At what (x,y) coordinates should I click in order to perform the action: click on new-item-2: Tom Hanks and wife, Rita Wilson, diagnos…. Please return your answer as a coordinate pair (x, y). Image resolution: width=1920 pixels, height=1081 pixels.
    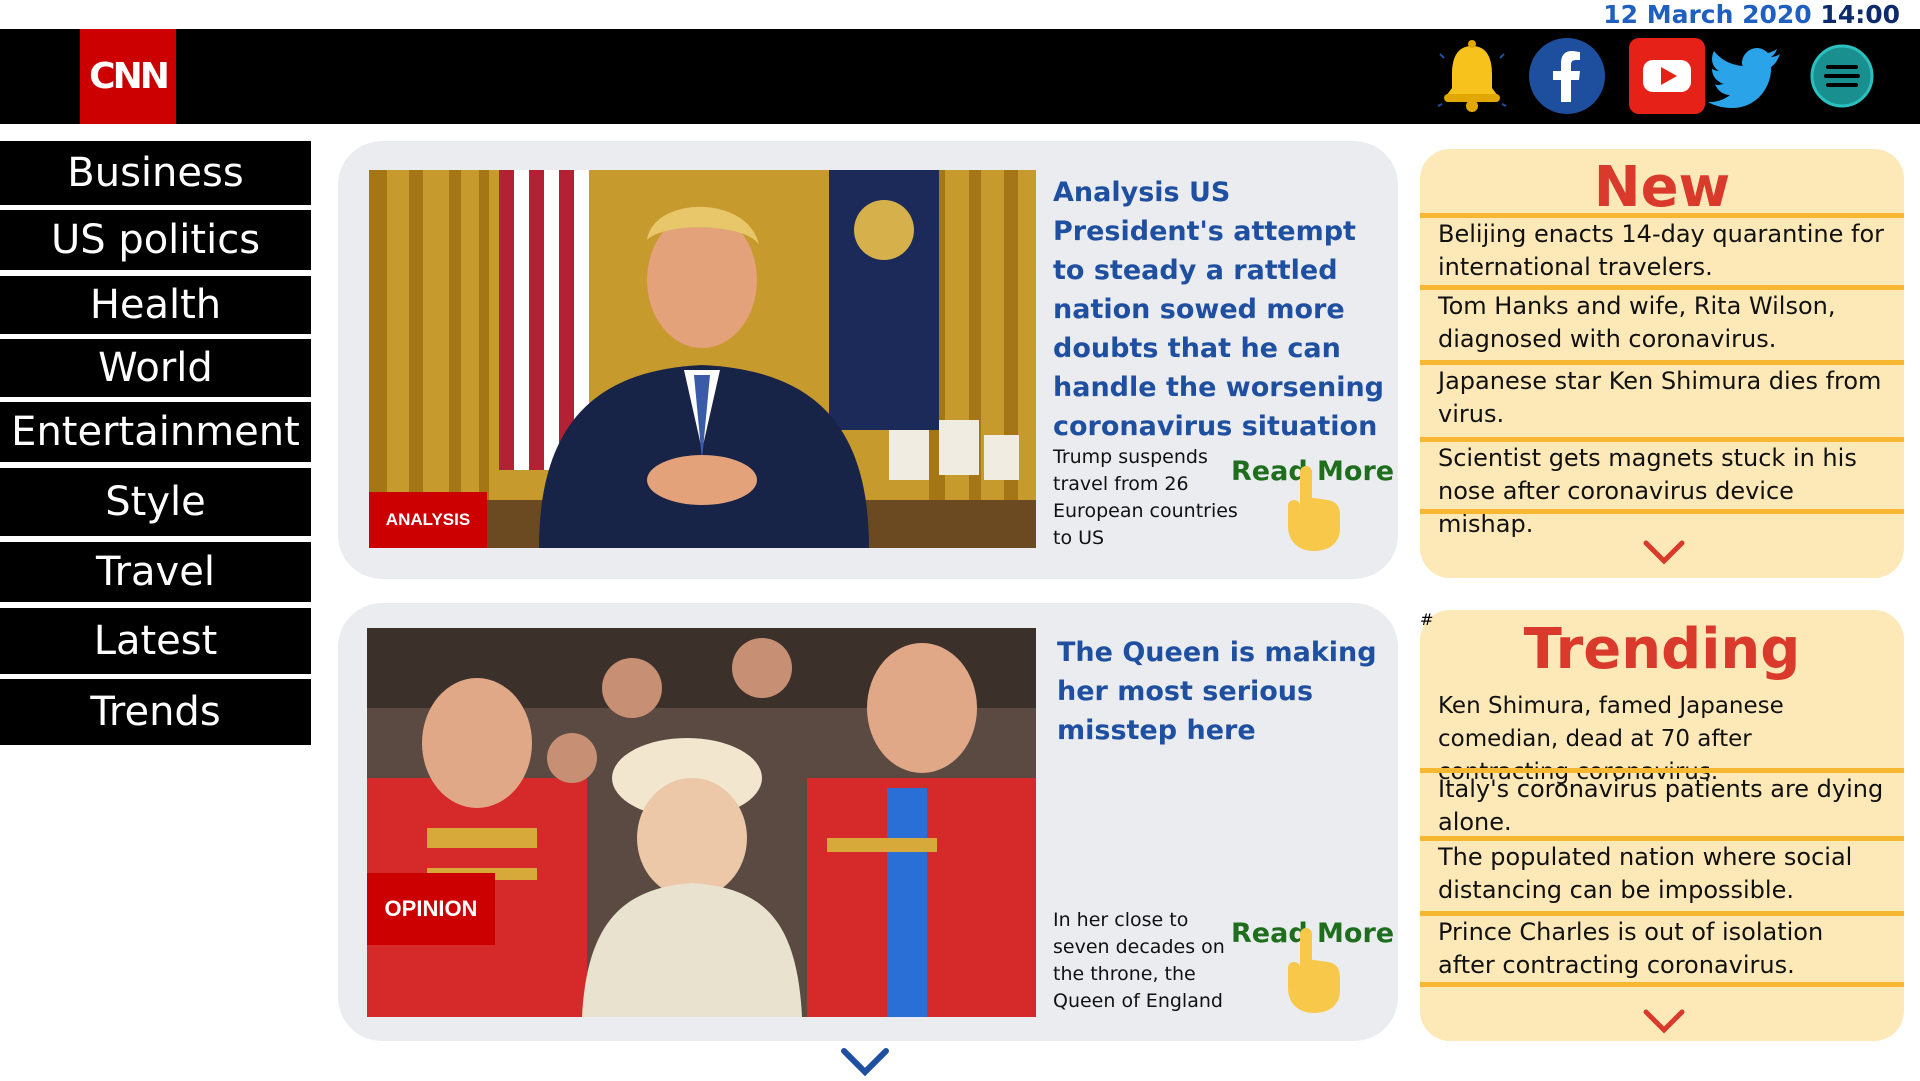
    Looking at the image, I should click on (1662, 320).